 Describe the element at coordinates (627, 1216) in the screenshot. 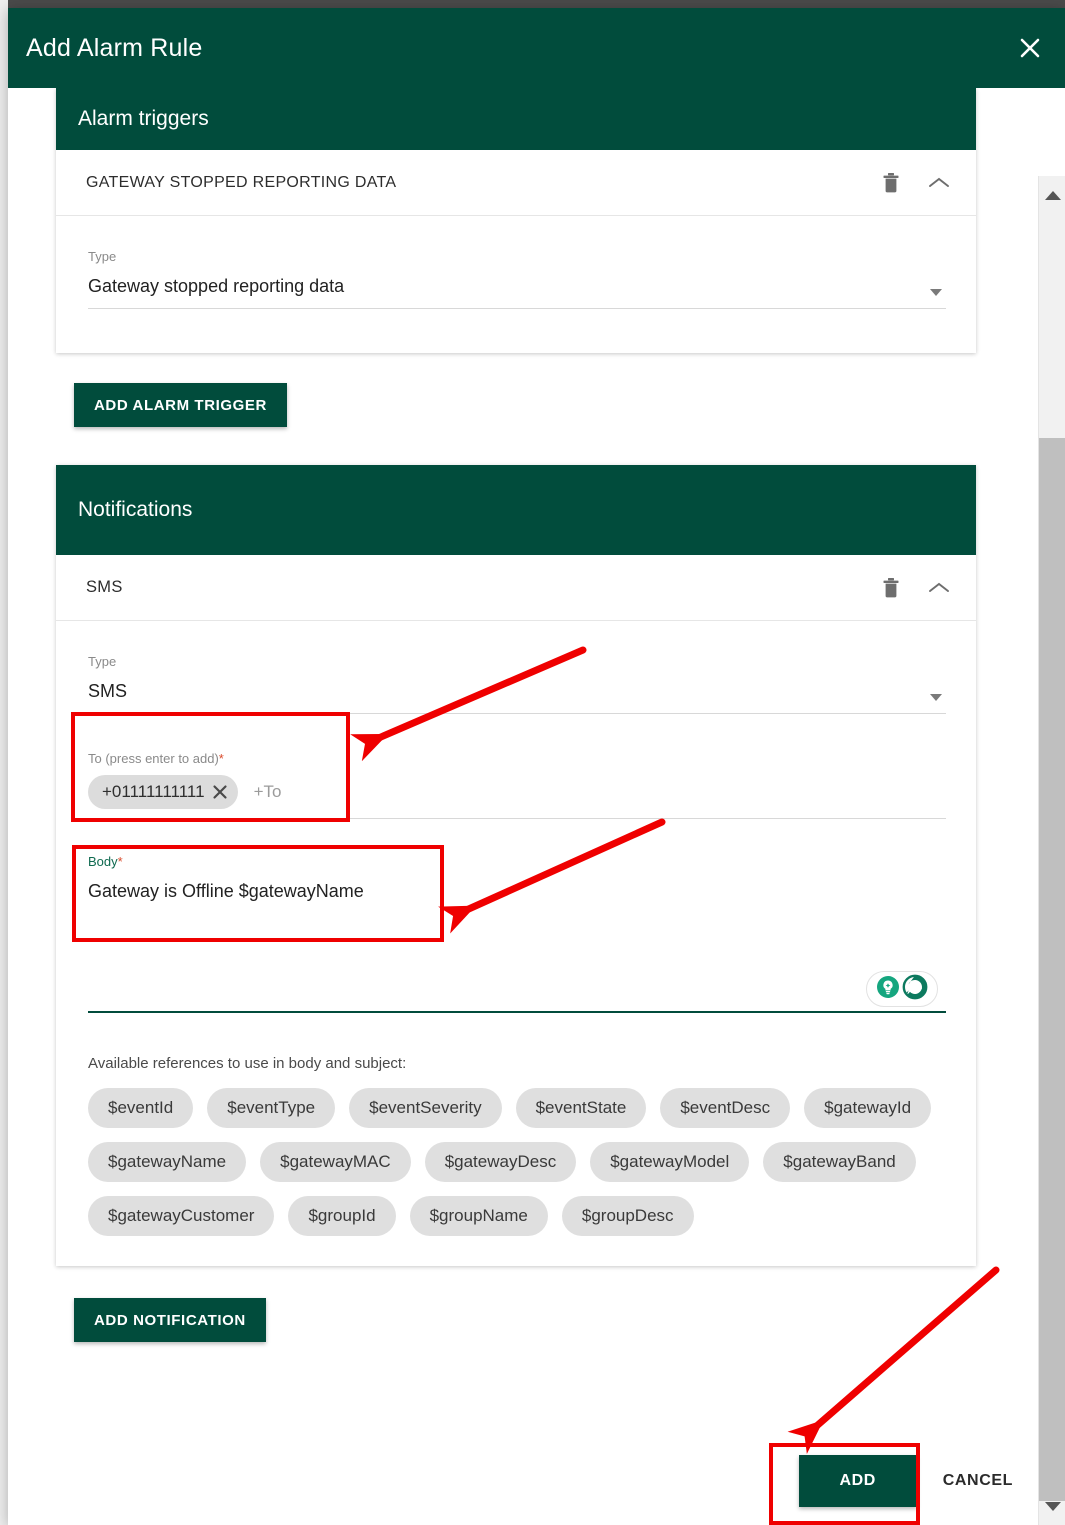

I see `reference-chip: $groupDesc` at that location.